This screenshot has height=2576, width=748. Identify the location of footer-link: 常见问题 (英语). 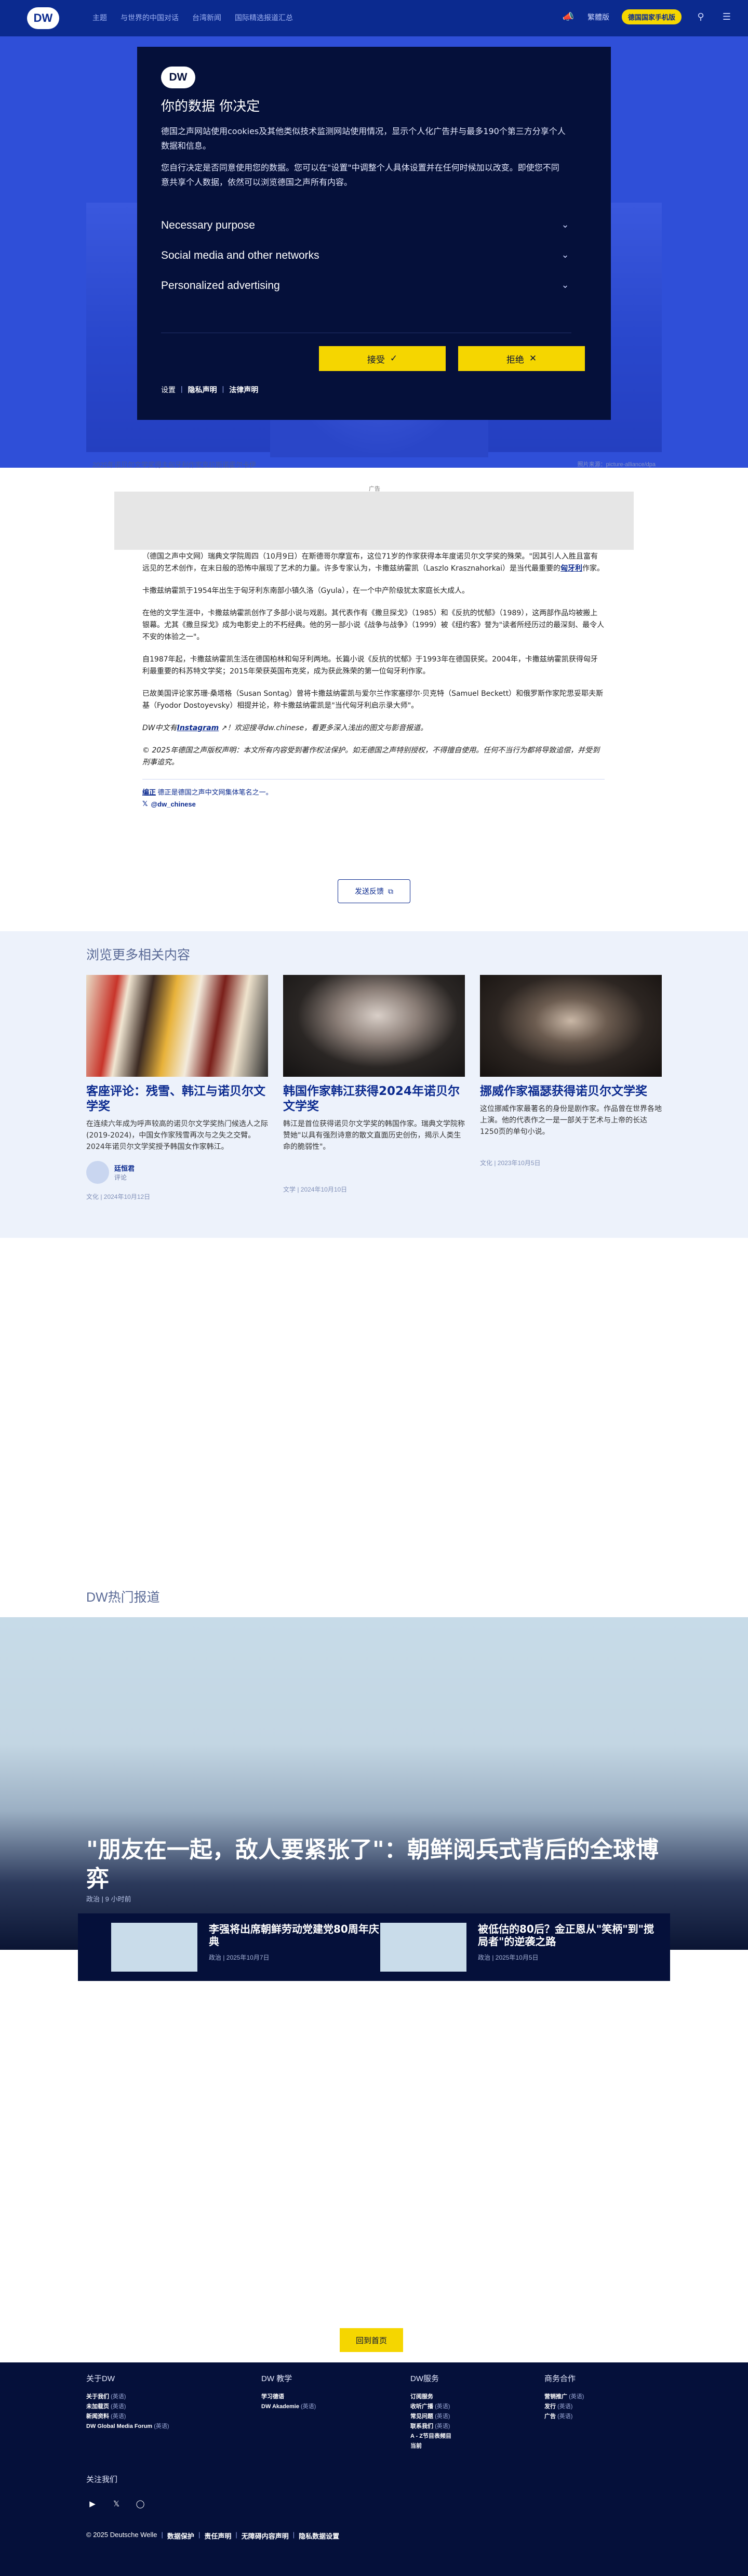
(430, 2417).